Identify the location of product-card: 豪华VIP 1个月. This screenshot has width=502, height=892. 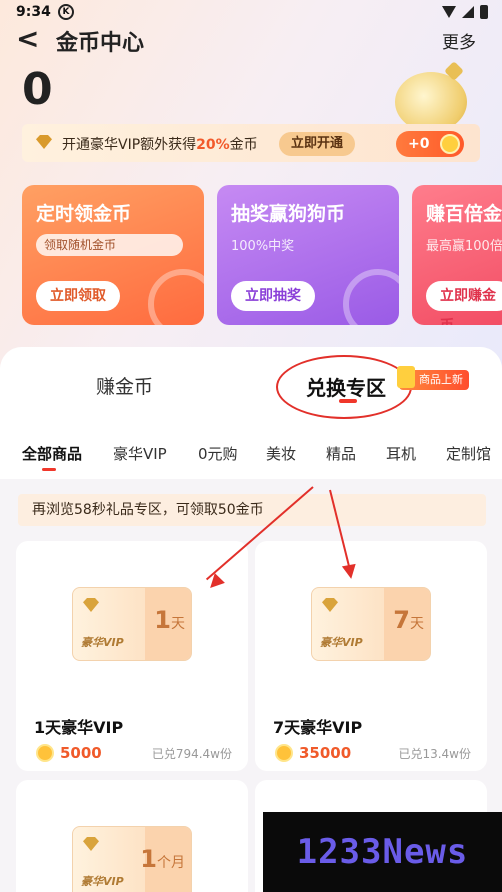
(132, 836).